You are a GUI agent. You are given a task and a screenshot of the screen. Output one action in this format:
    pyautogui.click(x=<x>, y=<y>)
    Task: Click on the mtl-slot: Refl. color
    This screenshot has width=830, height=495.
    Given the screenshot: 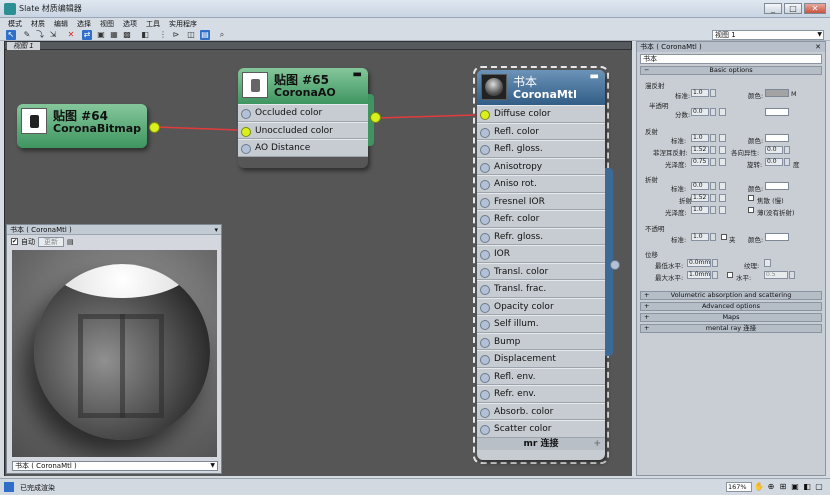 What is the action you would take?
    pyautogui.click(x=541, y=131)
    